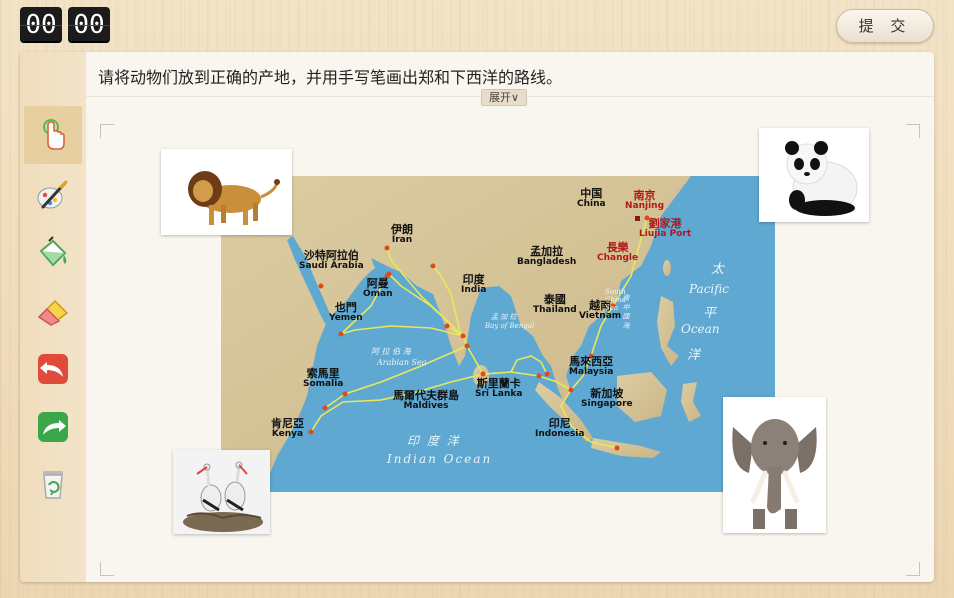  I want to click on elephant-card, so click(774, 465).